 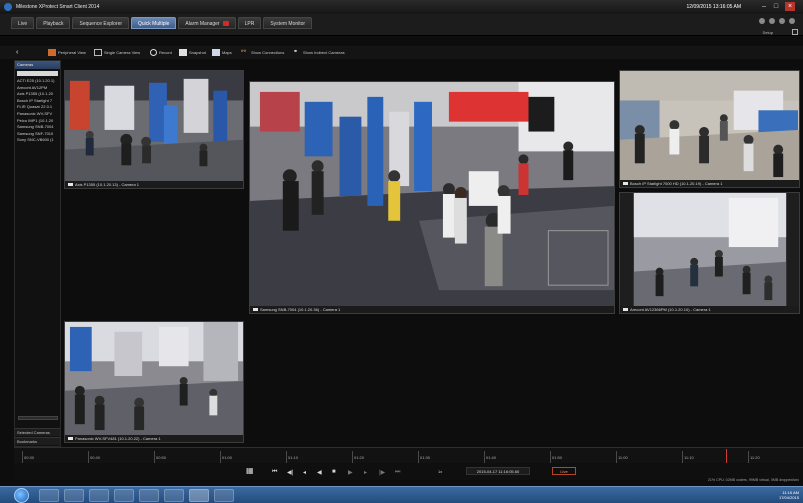 What do you see at coordinates (222, 52) in the screenshot?
I see `maps-button: Maps` at bounding box center [222, 52].